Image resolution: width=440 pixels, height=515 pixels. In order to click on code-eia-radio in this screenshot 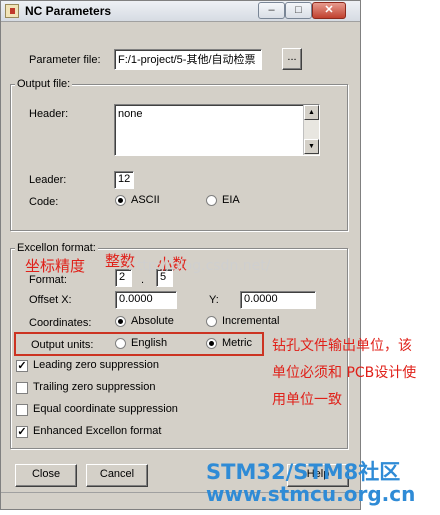, I will do `click(211, 200)`.